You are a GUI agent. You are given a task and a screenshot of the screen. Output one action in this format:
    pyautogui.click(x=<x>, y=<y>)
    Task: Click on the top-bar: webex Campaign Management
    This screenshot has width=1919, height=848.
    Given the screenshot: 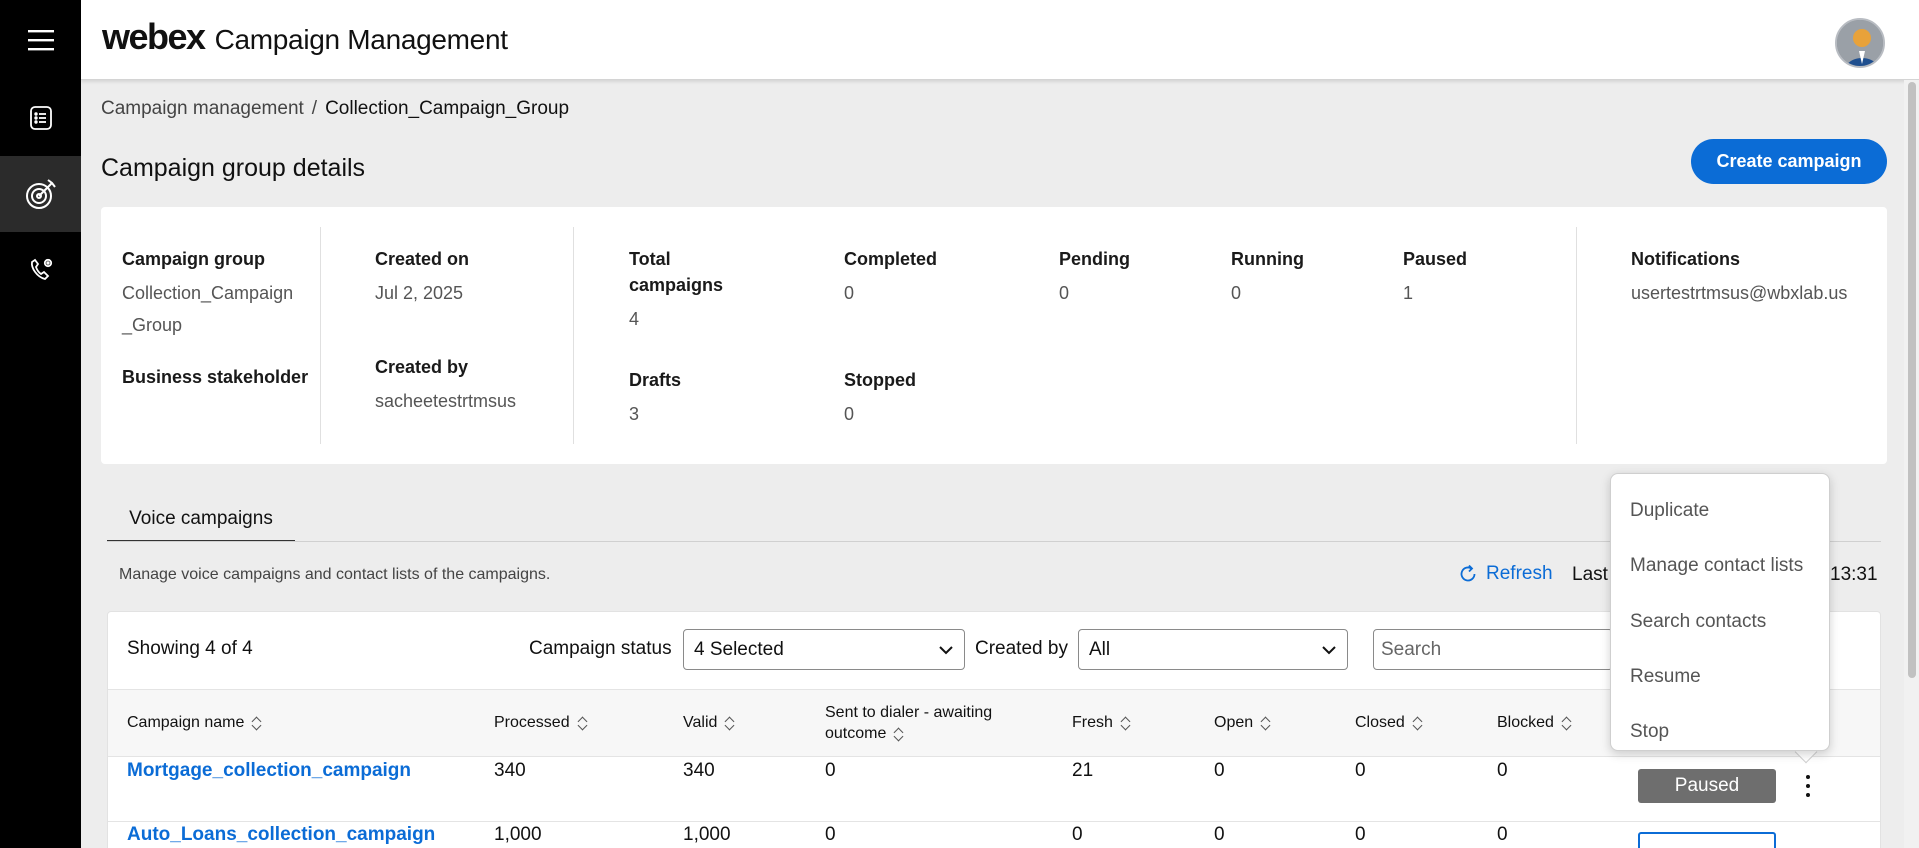 What is the action you would take?
    pyautogui.click(x=1000, y=40)
    